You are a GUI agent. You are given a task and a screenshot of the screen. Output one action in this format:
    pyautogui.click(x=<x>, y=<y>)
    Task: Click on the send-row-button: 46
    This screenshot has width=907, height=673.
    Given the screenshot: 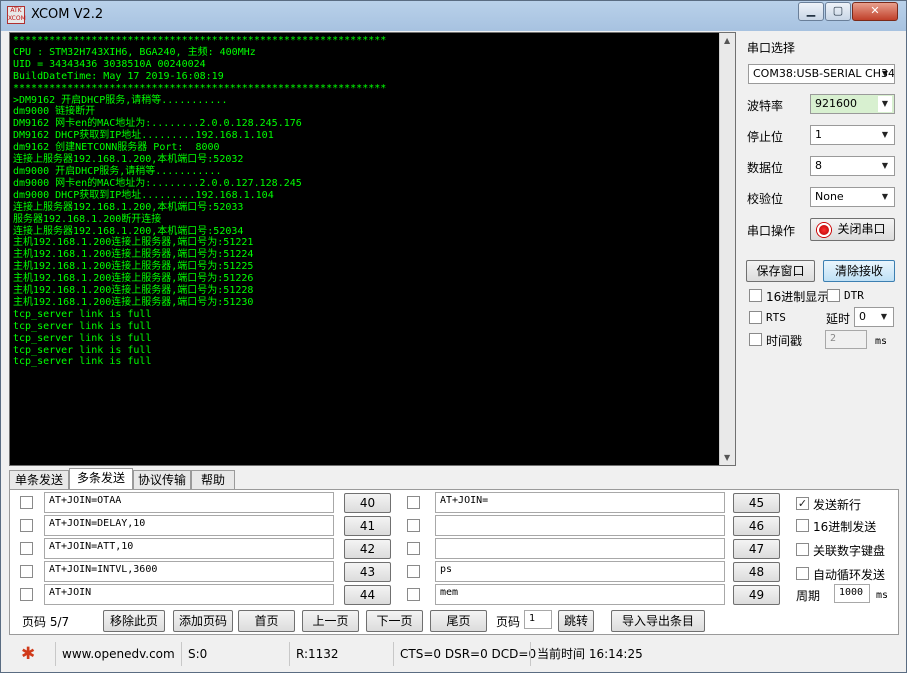 What is the action you would take?
    pyautogui.click(x=756, y=526)
    